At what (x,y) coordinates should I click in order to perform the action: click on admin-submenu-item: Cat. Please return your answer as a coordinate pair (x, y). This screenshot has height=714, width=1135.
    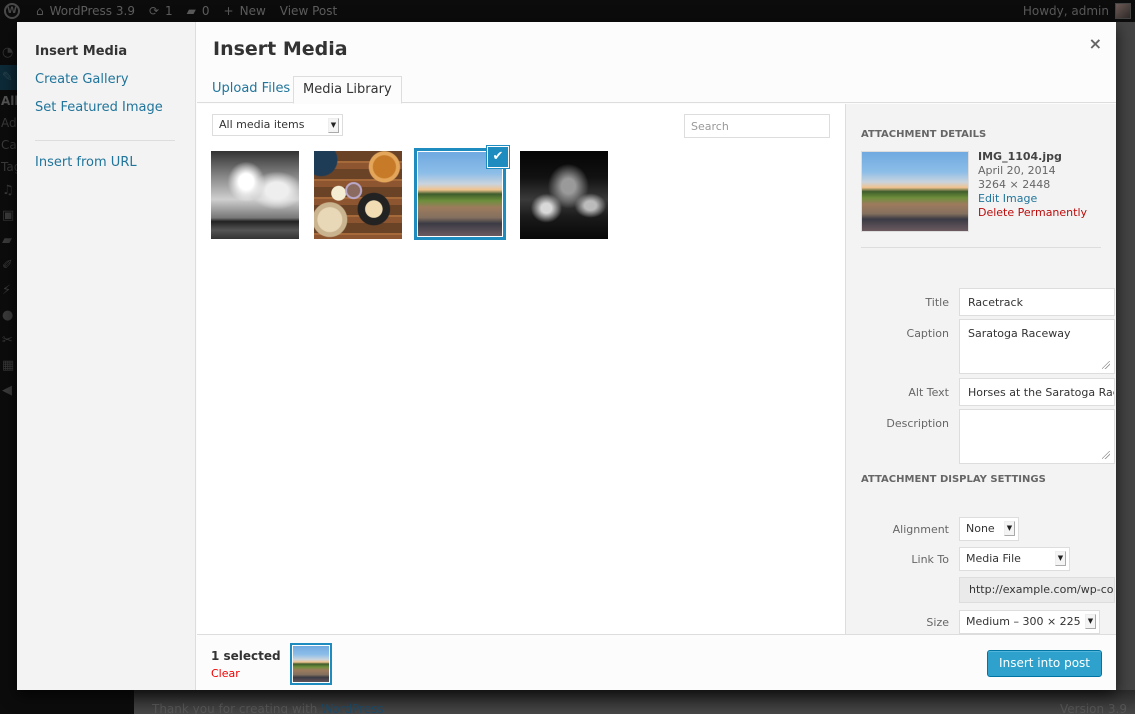
    Looking at the image, I should click on (8, 145).